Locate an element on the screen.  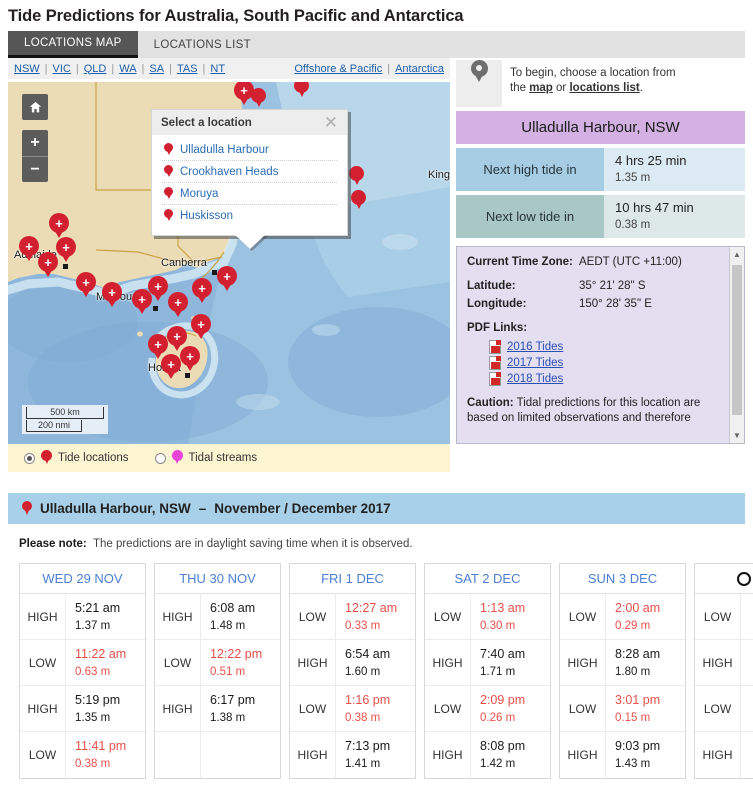
longitude-line: Longitude: 150° 28' 35" E is located at coordinates (600, 304).